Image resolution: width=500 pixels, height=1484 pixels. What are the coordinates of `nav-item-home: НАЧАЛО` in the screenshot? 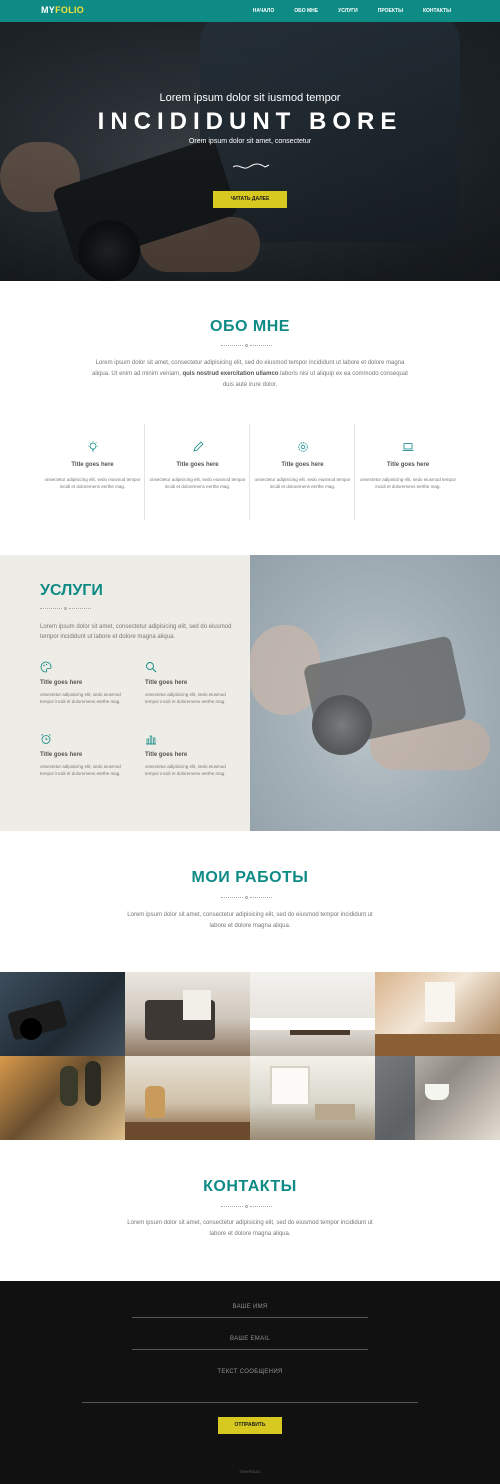 It's located at (263, 11).